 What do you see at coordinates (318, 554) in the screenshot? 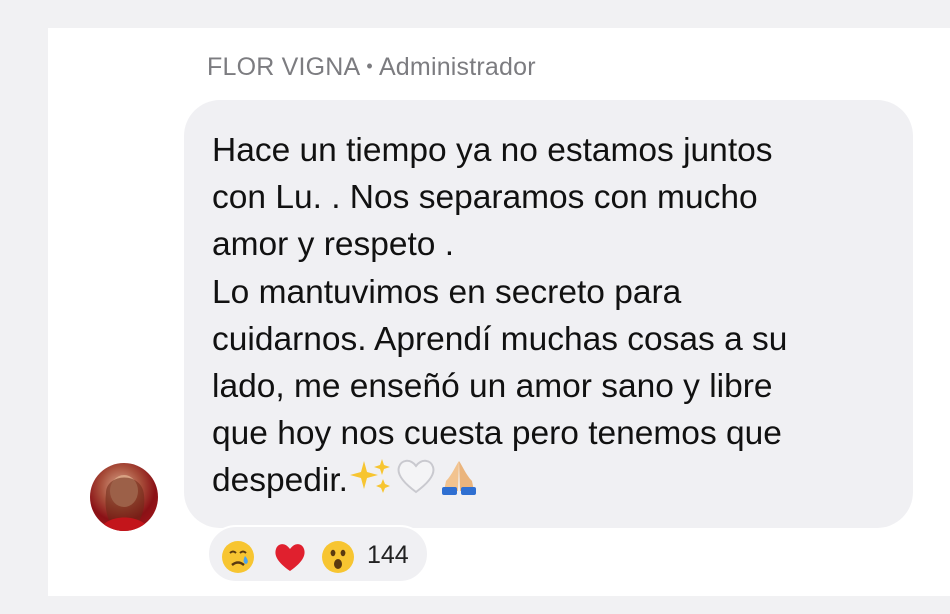
I see `reaction-bar: 144` at bounding box center [318, 554].